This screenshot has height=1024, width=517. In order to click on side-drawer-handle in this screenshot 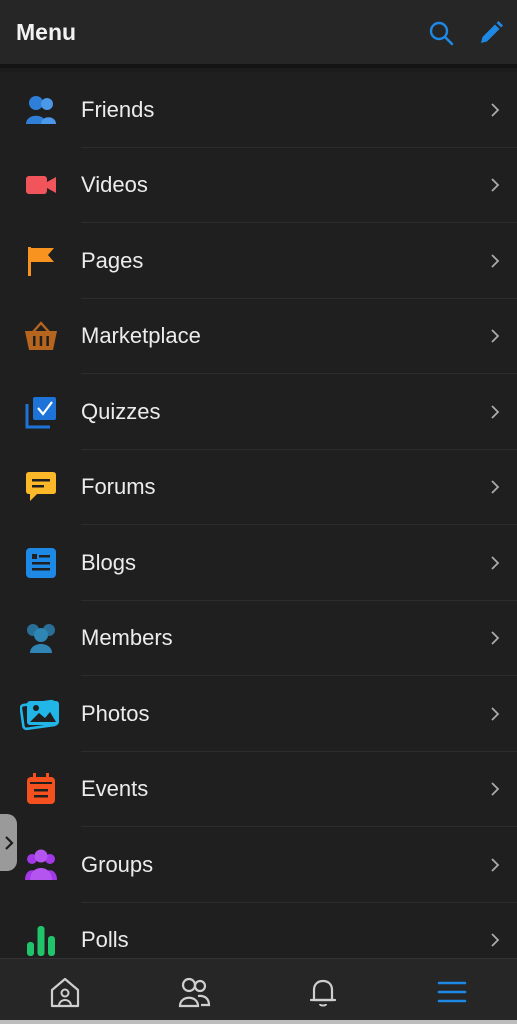, I will do `click(8, 842)`.